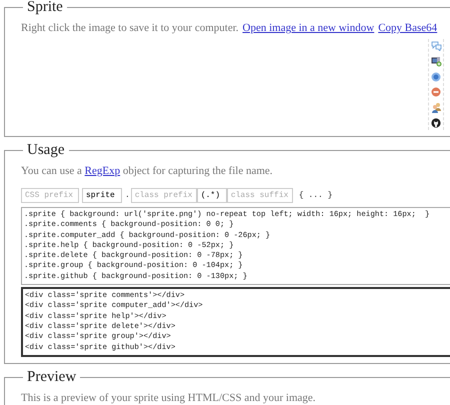  Describe the element at coordinates (51, 377) in the screenshot. I see `section-legend: Preview` at that location.